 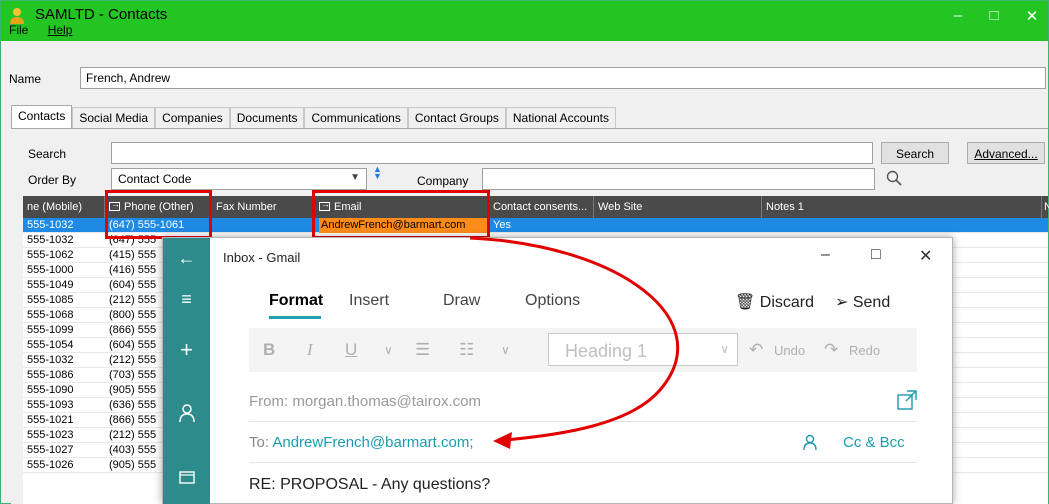 I want to click on cell-mobile: 555-1068, so click(x=50, y=315).